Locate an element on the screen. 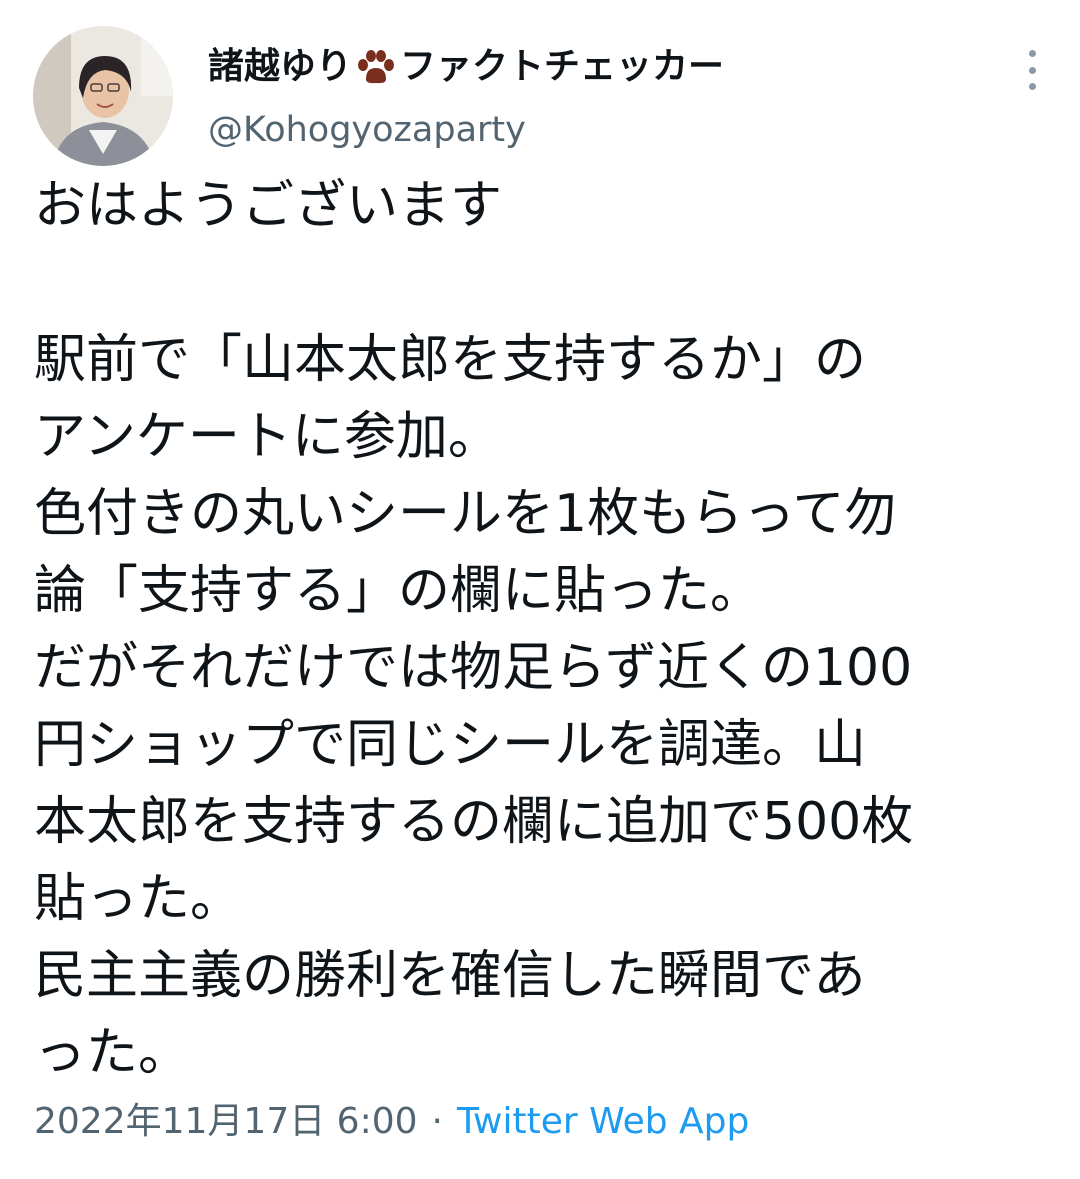  display-name-text: 諸越ゆり is located at coordinates (280, 66).